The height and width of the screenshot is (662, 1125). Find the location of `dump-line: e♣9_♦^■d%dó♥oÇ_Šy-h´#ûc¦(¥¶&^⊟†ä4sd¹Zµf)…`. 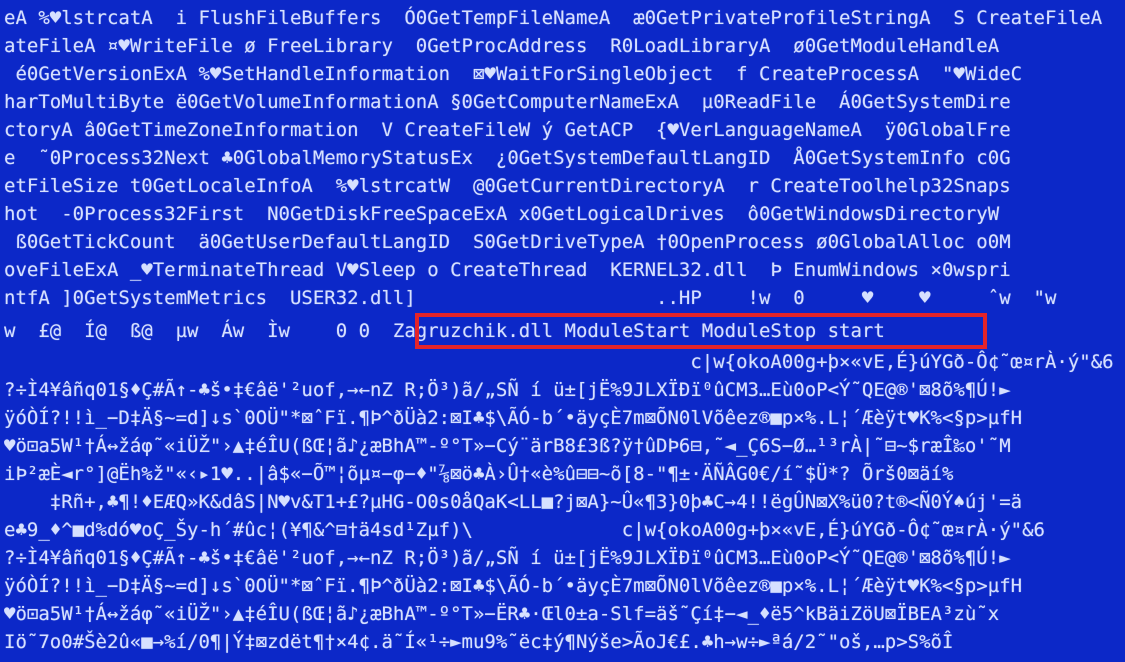

dump-line: e♣9_♦^■d%dó♥oÇ_Šy-h´#ûc¦(¥¶&^⊟†ä4sd¹Zµf)… is located at coordinates (524, 530).